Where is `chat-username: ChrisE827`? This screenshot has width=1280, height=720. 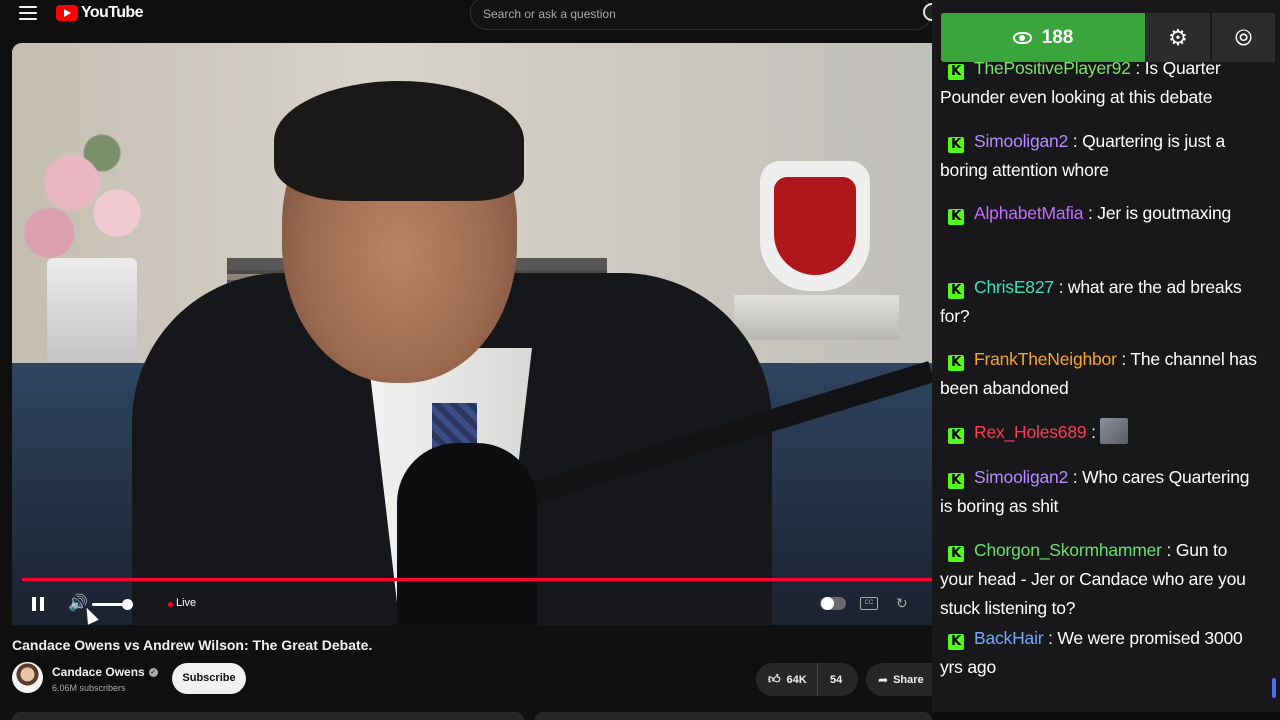
chat-username: ChrisE827 is located at coordinates (1014, 287).